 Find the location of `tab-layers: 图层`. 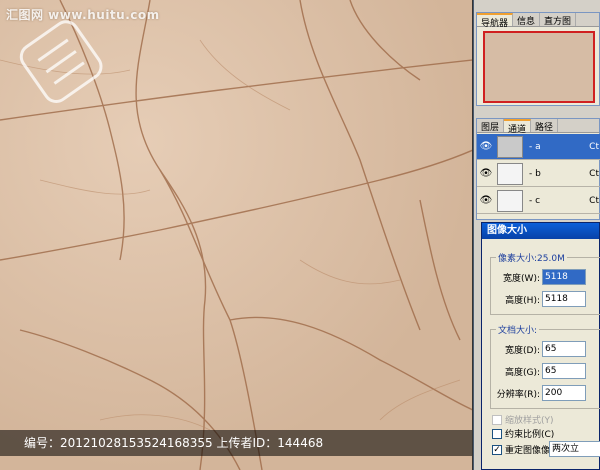

tab-layers: 图层 is located at coordinates (491, 126).